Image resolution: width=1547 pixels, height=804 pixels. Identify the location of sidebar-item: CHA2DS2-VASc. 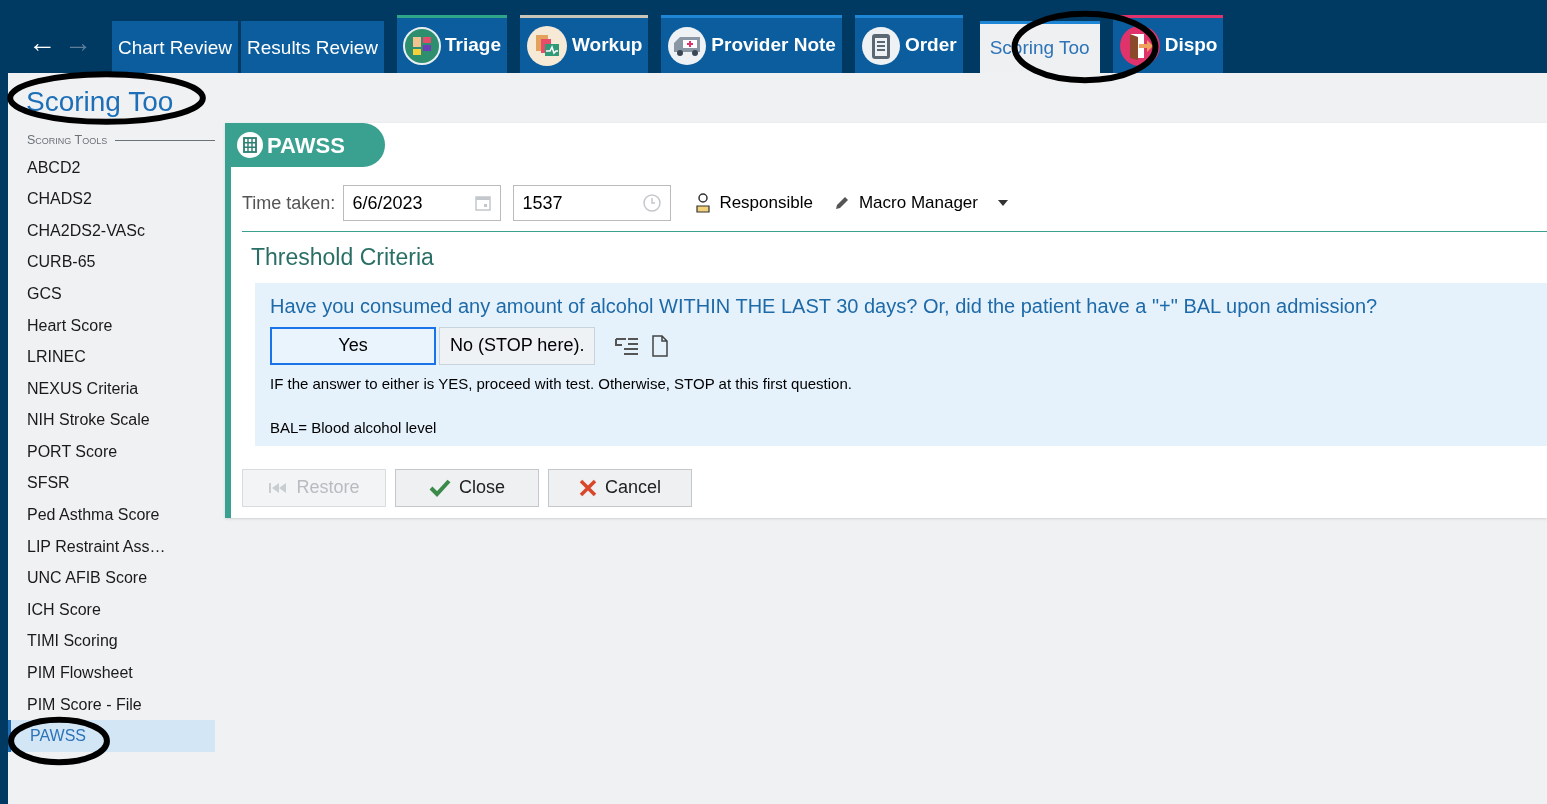
(111, 230).